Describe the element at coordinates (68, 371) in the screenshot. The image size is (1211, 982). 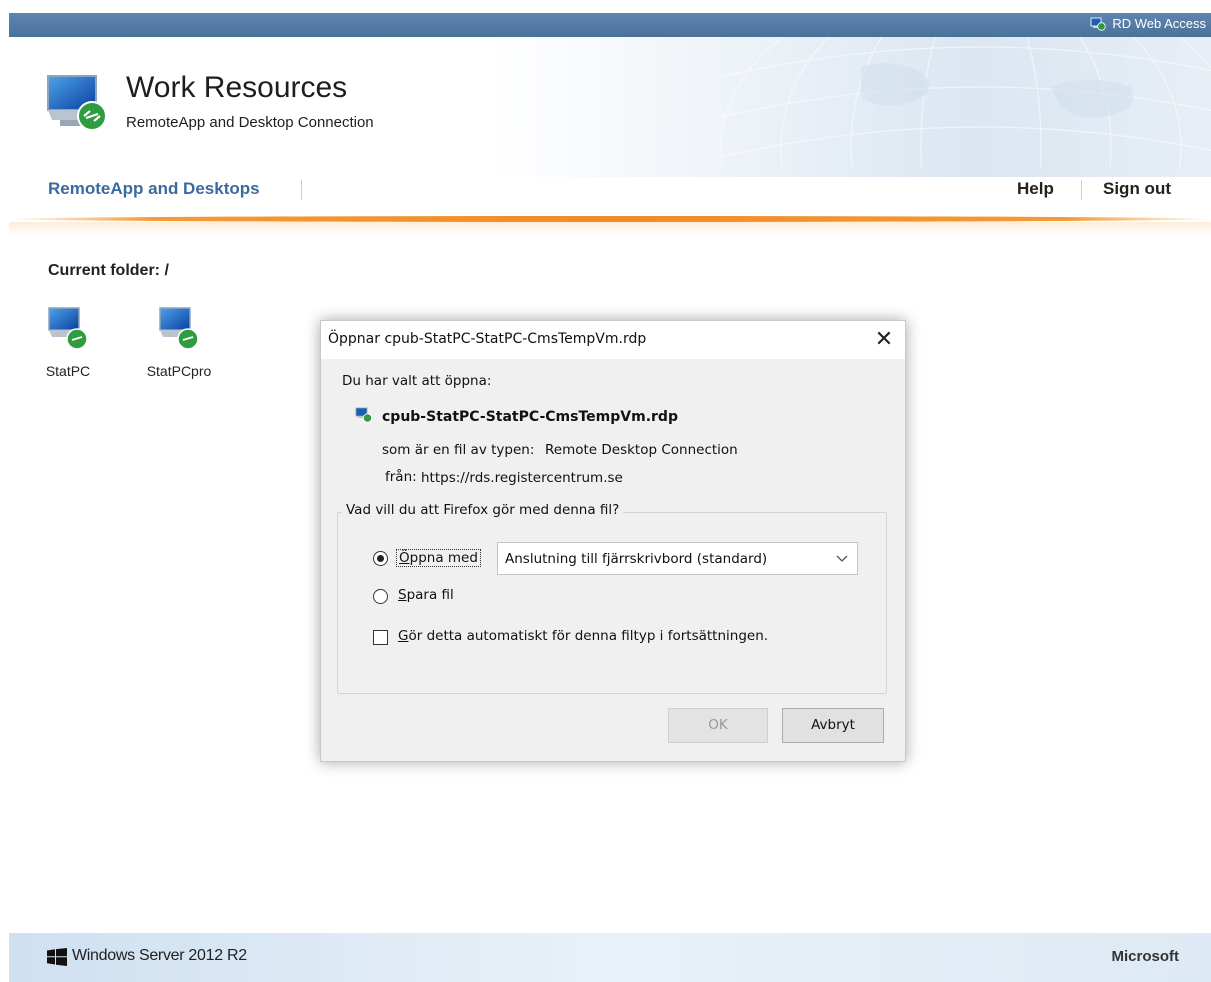
I see `resource-label: StatPC` at that location.